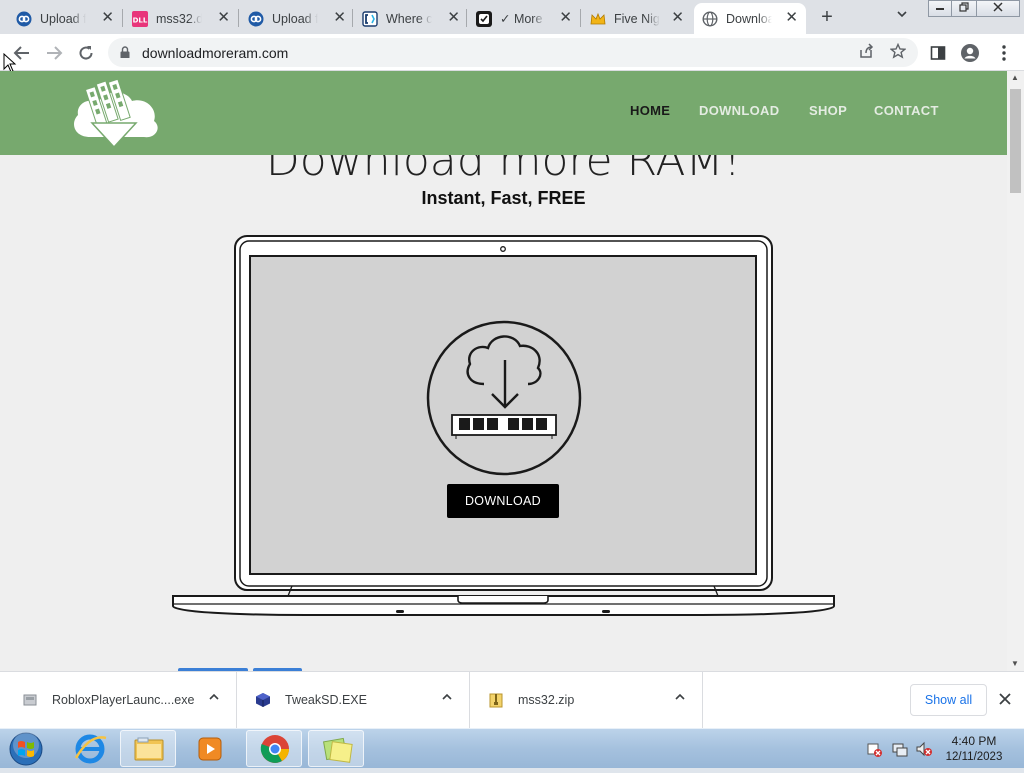 This screenshot has width=1024, height=773. What do you see at coordinates (370, 18) in the screenshot?
I see `bracket-icon` at bounding box center [370, 18].